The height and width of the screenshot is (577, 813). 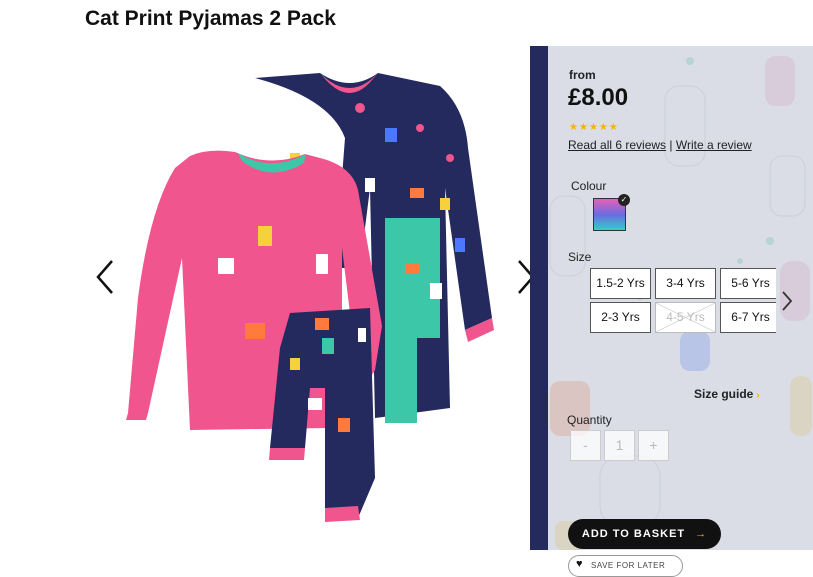 I want to click on size-option-2-3: 2-3 Yrs, so click(x=620, y=317).